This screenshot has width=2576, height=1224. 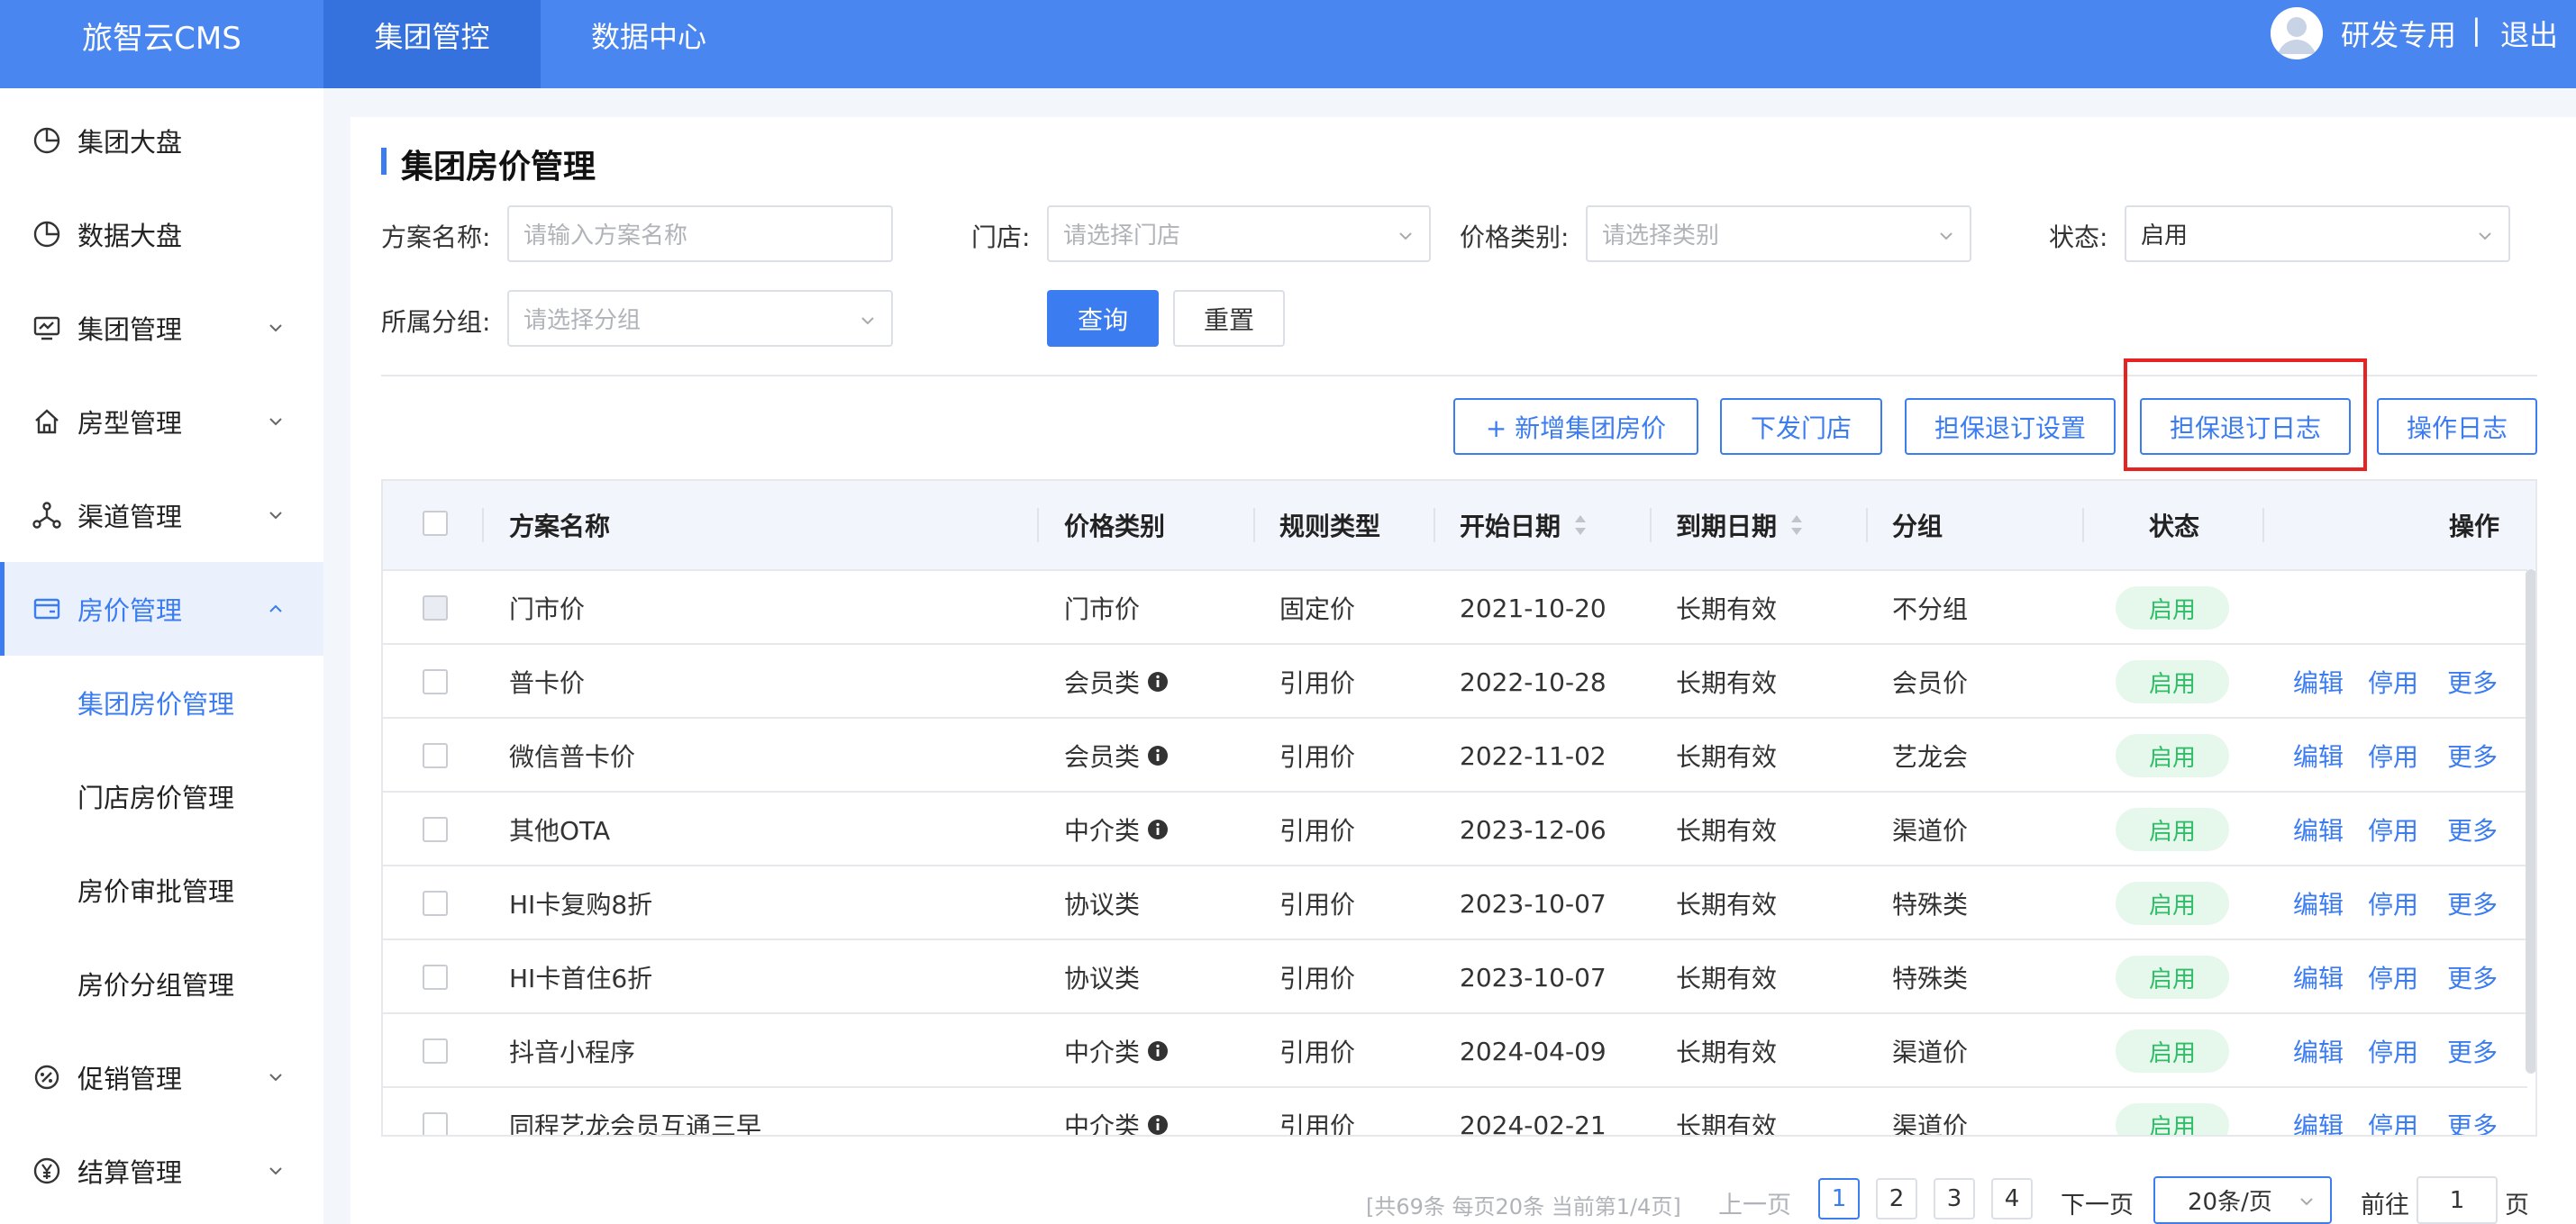 What do you see at coordinates (130, 1173) in the screenshot?
I see `sidebar-item-label: 结算管理` at bounding box center [130, 1173].